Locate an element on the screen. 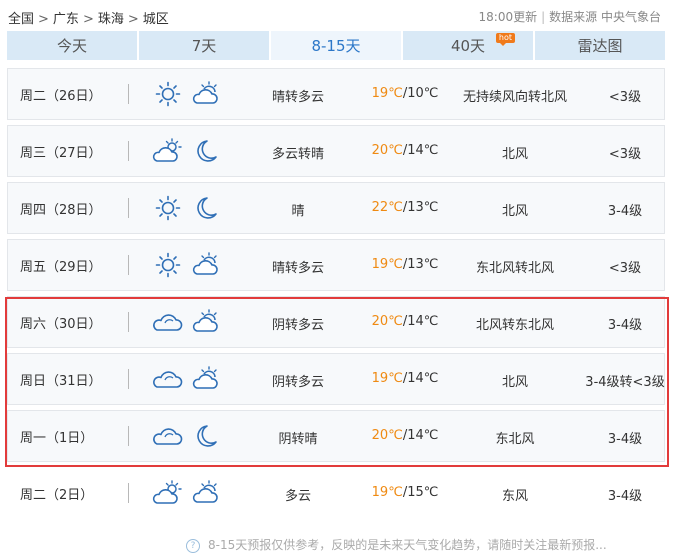 This screenshot has width=677, height=559. weather-condition: 晴 is located at coordinates (298, 211).